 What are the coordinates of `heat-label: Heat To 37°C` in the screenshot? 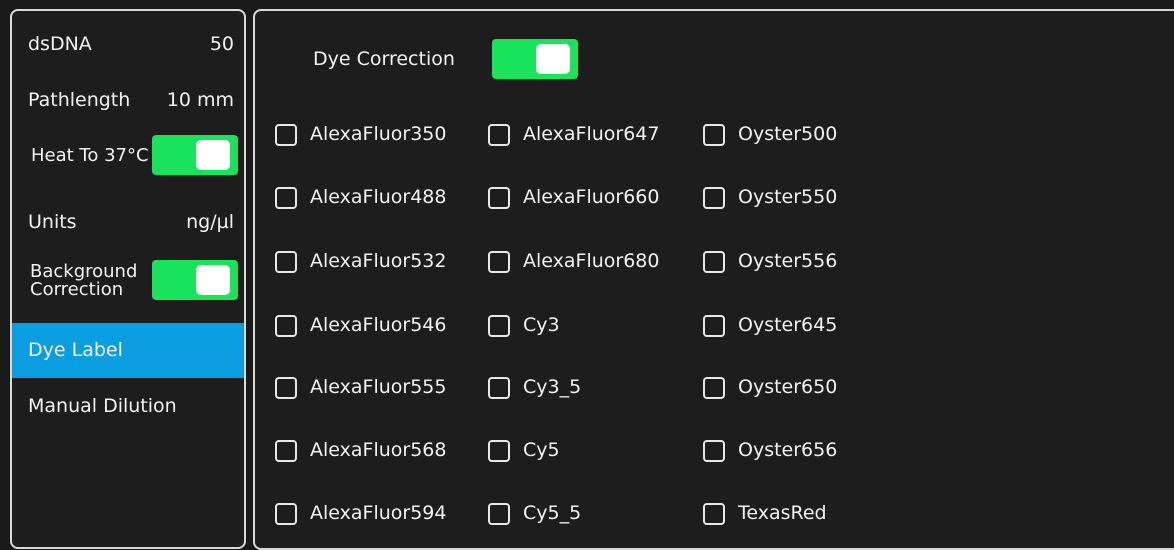 It's located at (90, 155).